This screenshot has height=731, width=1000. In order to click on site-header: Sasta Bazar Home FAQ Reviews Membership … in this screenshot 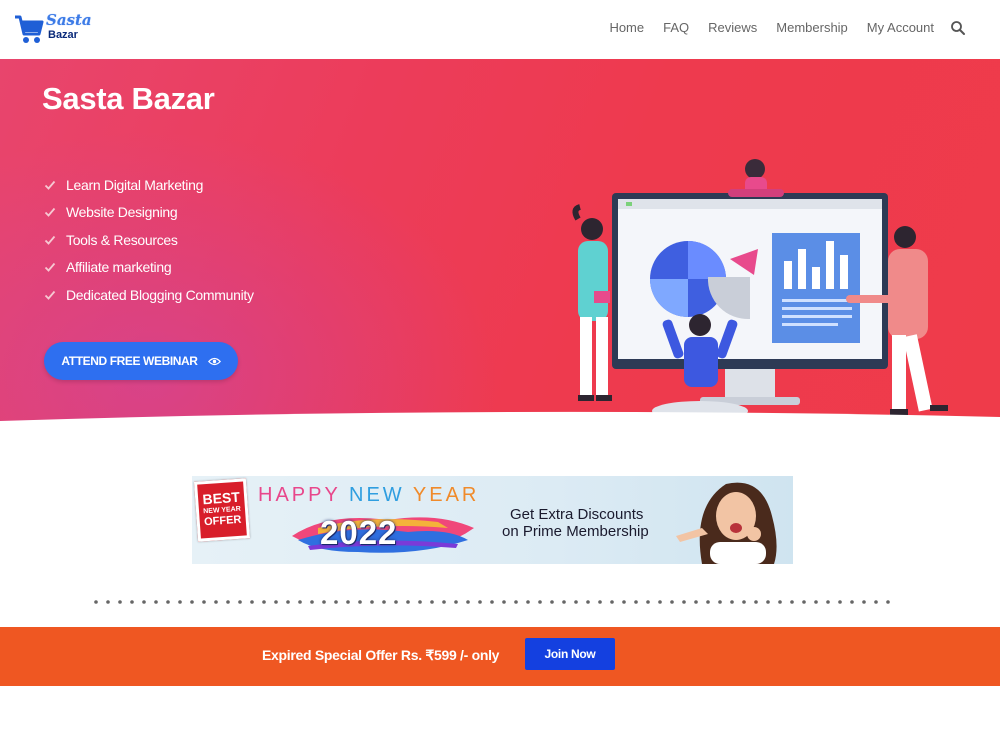, I will do `click(500, 29)`.